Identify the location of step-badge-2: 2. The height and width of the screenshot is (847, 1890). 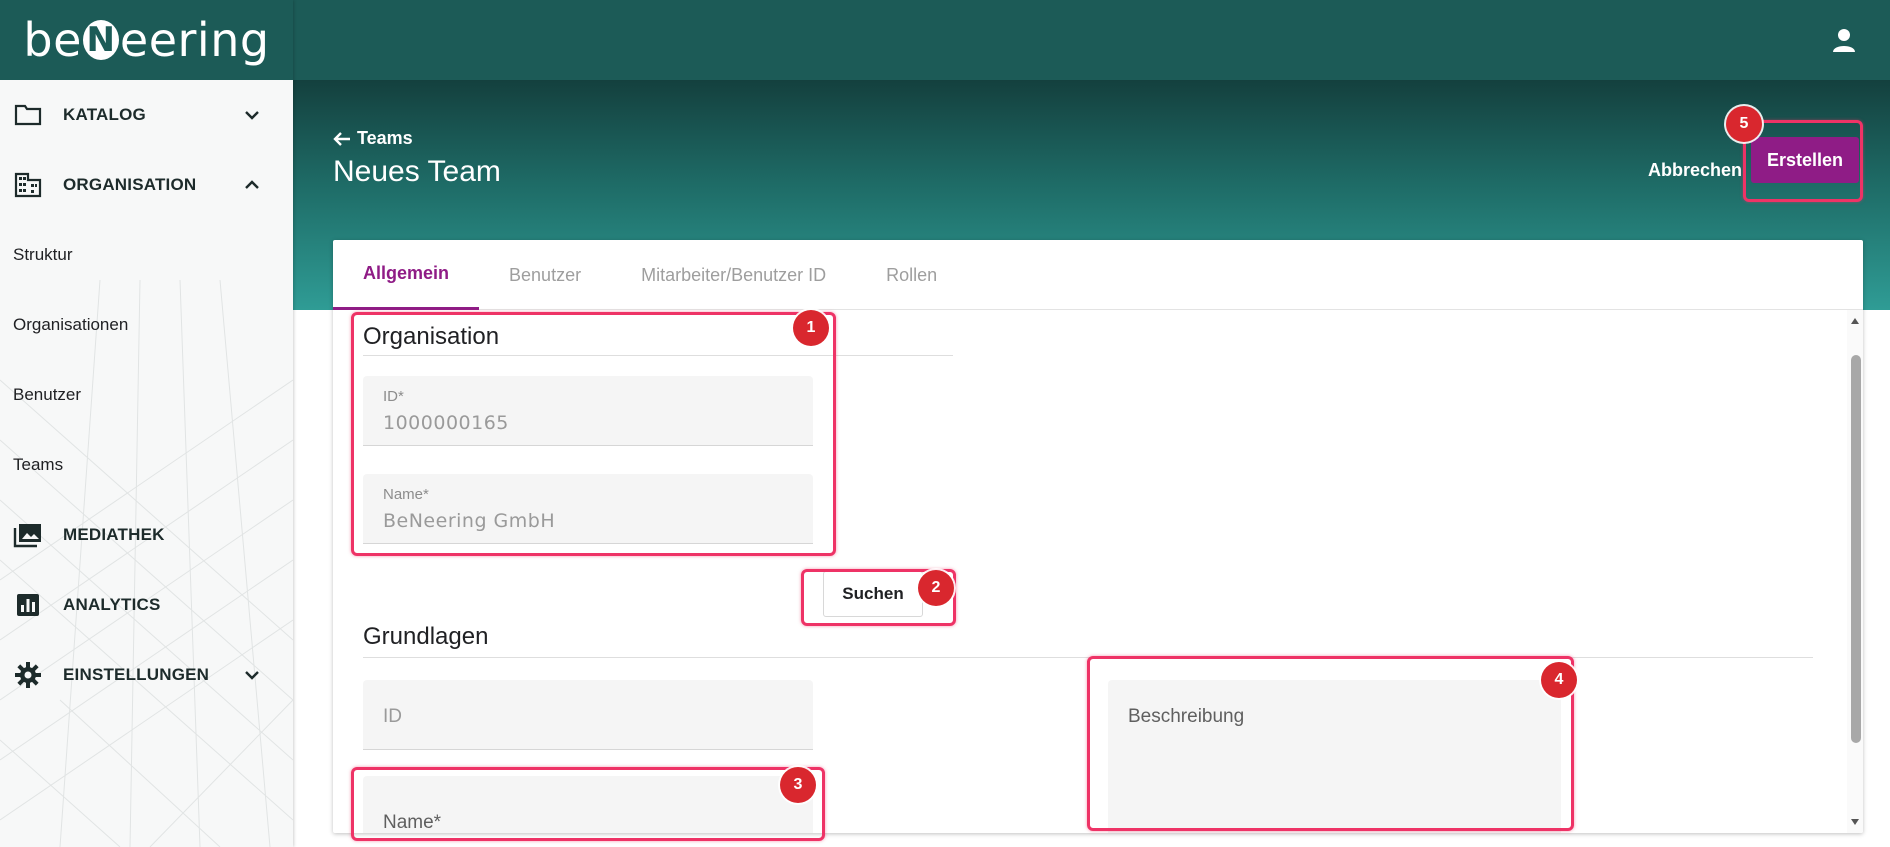
(936, 588).